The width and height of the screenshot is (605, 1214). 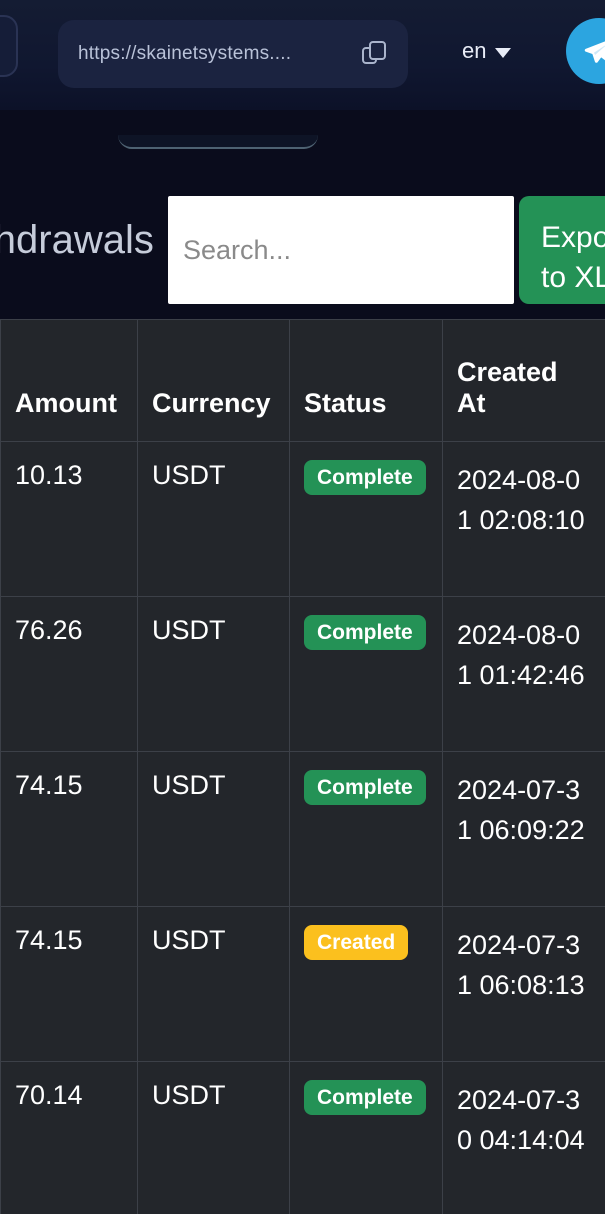 What do you see at coordinates (69, 1137) in the screenshot?
I see `cell-amount: 70.14` at bounding box center [69, 1137].